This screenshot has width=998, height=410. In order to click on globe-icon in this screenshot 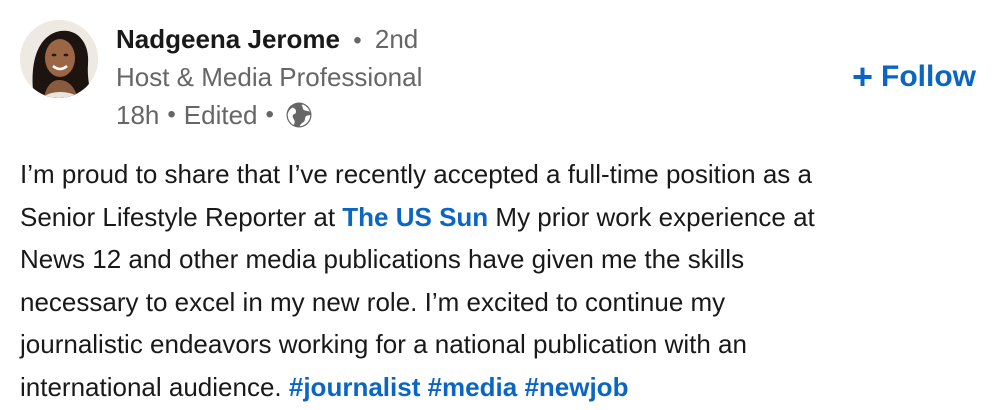, I will do `click(299, 115)`.